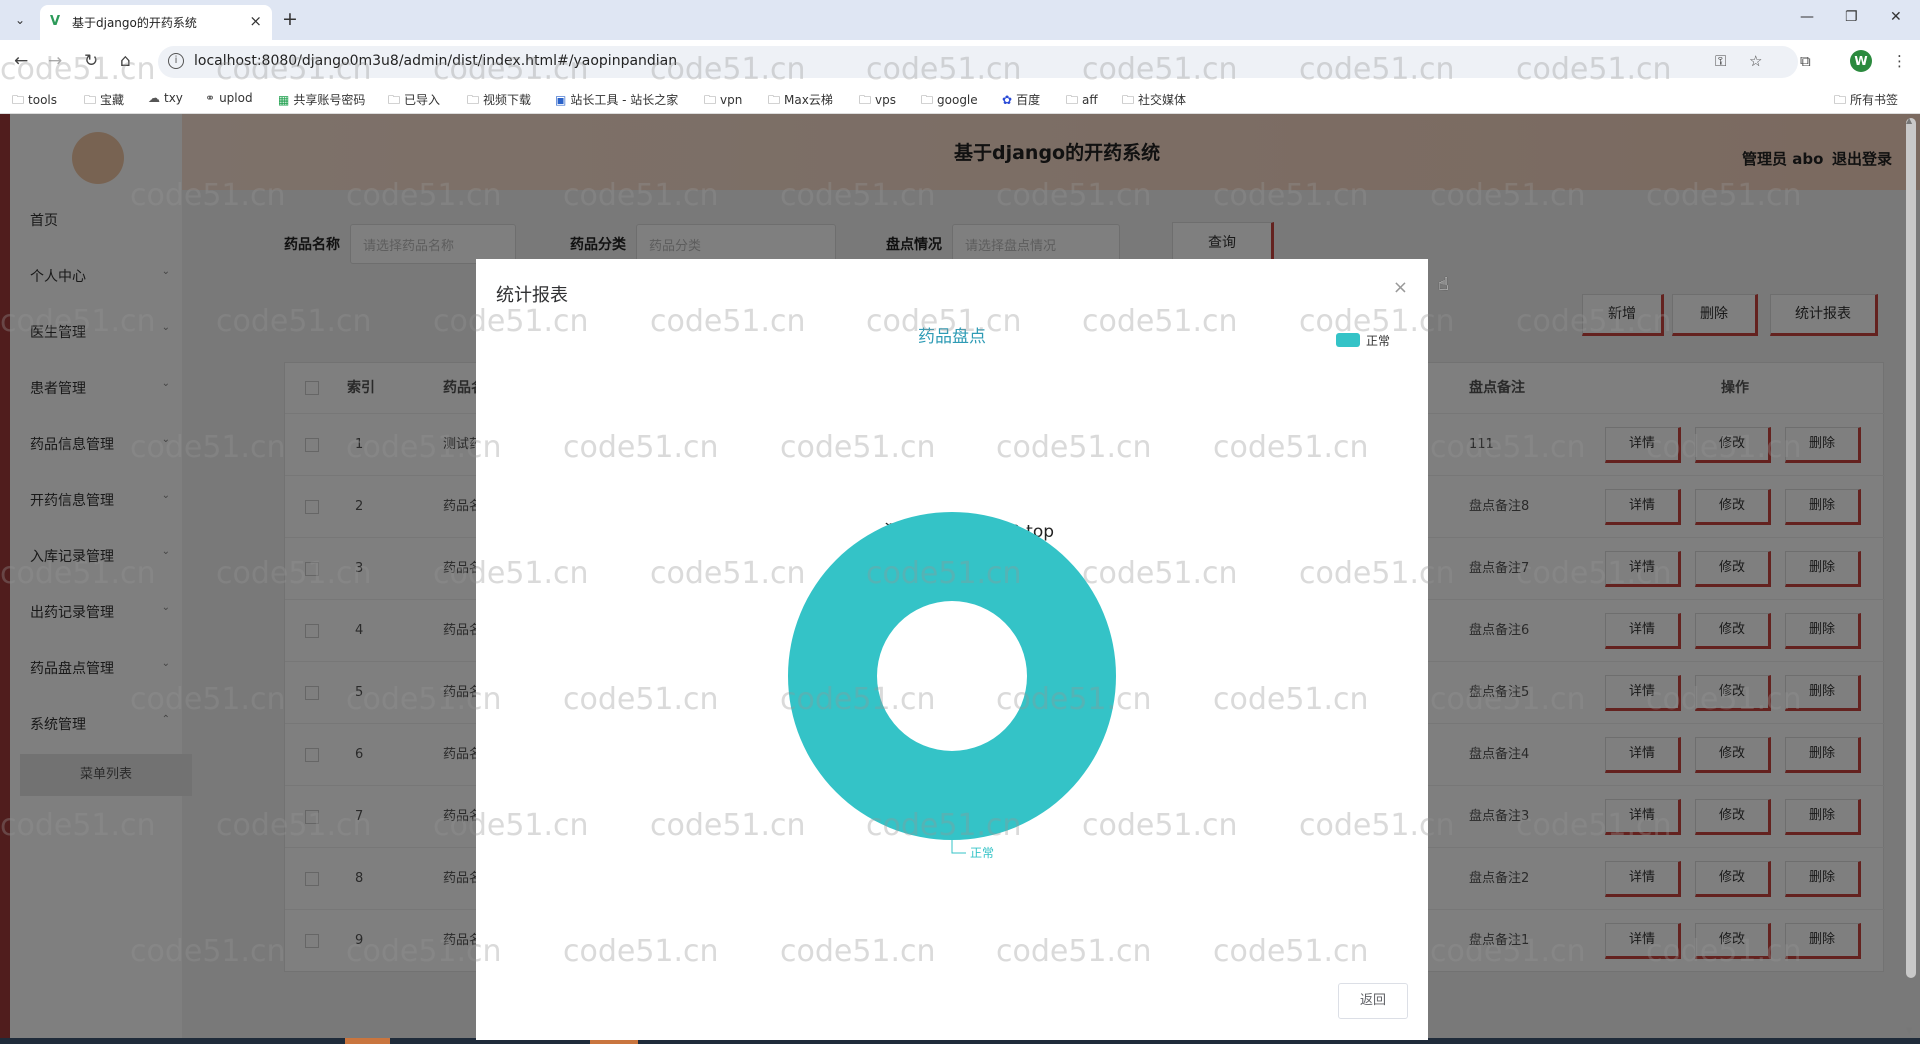 This screenshot has width=1920, height=1044. I want to click on tab-close-icon: ×, so click(255, 21).